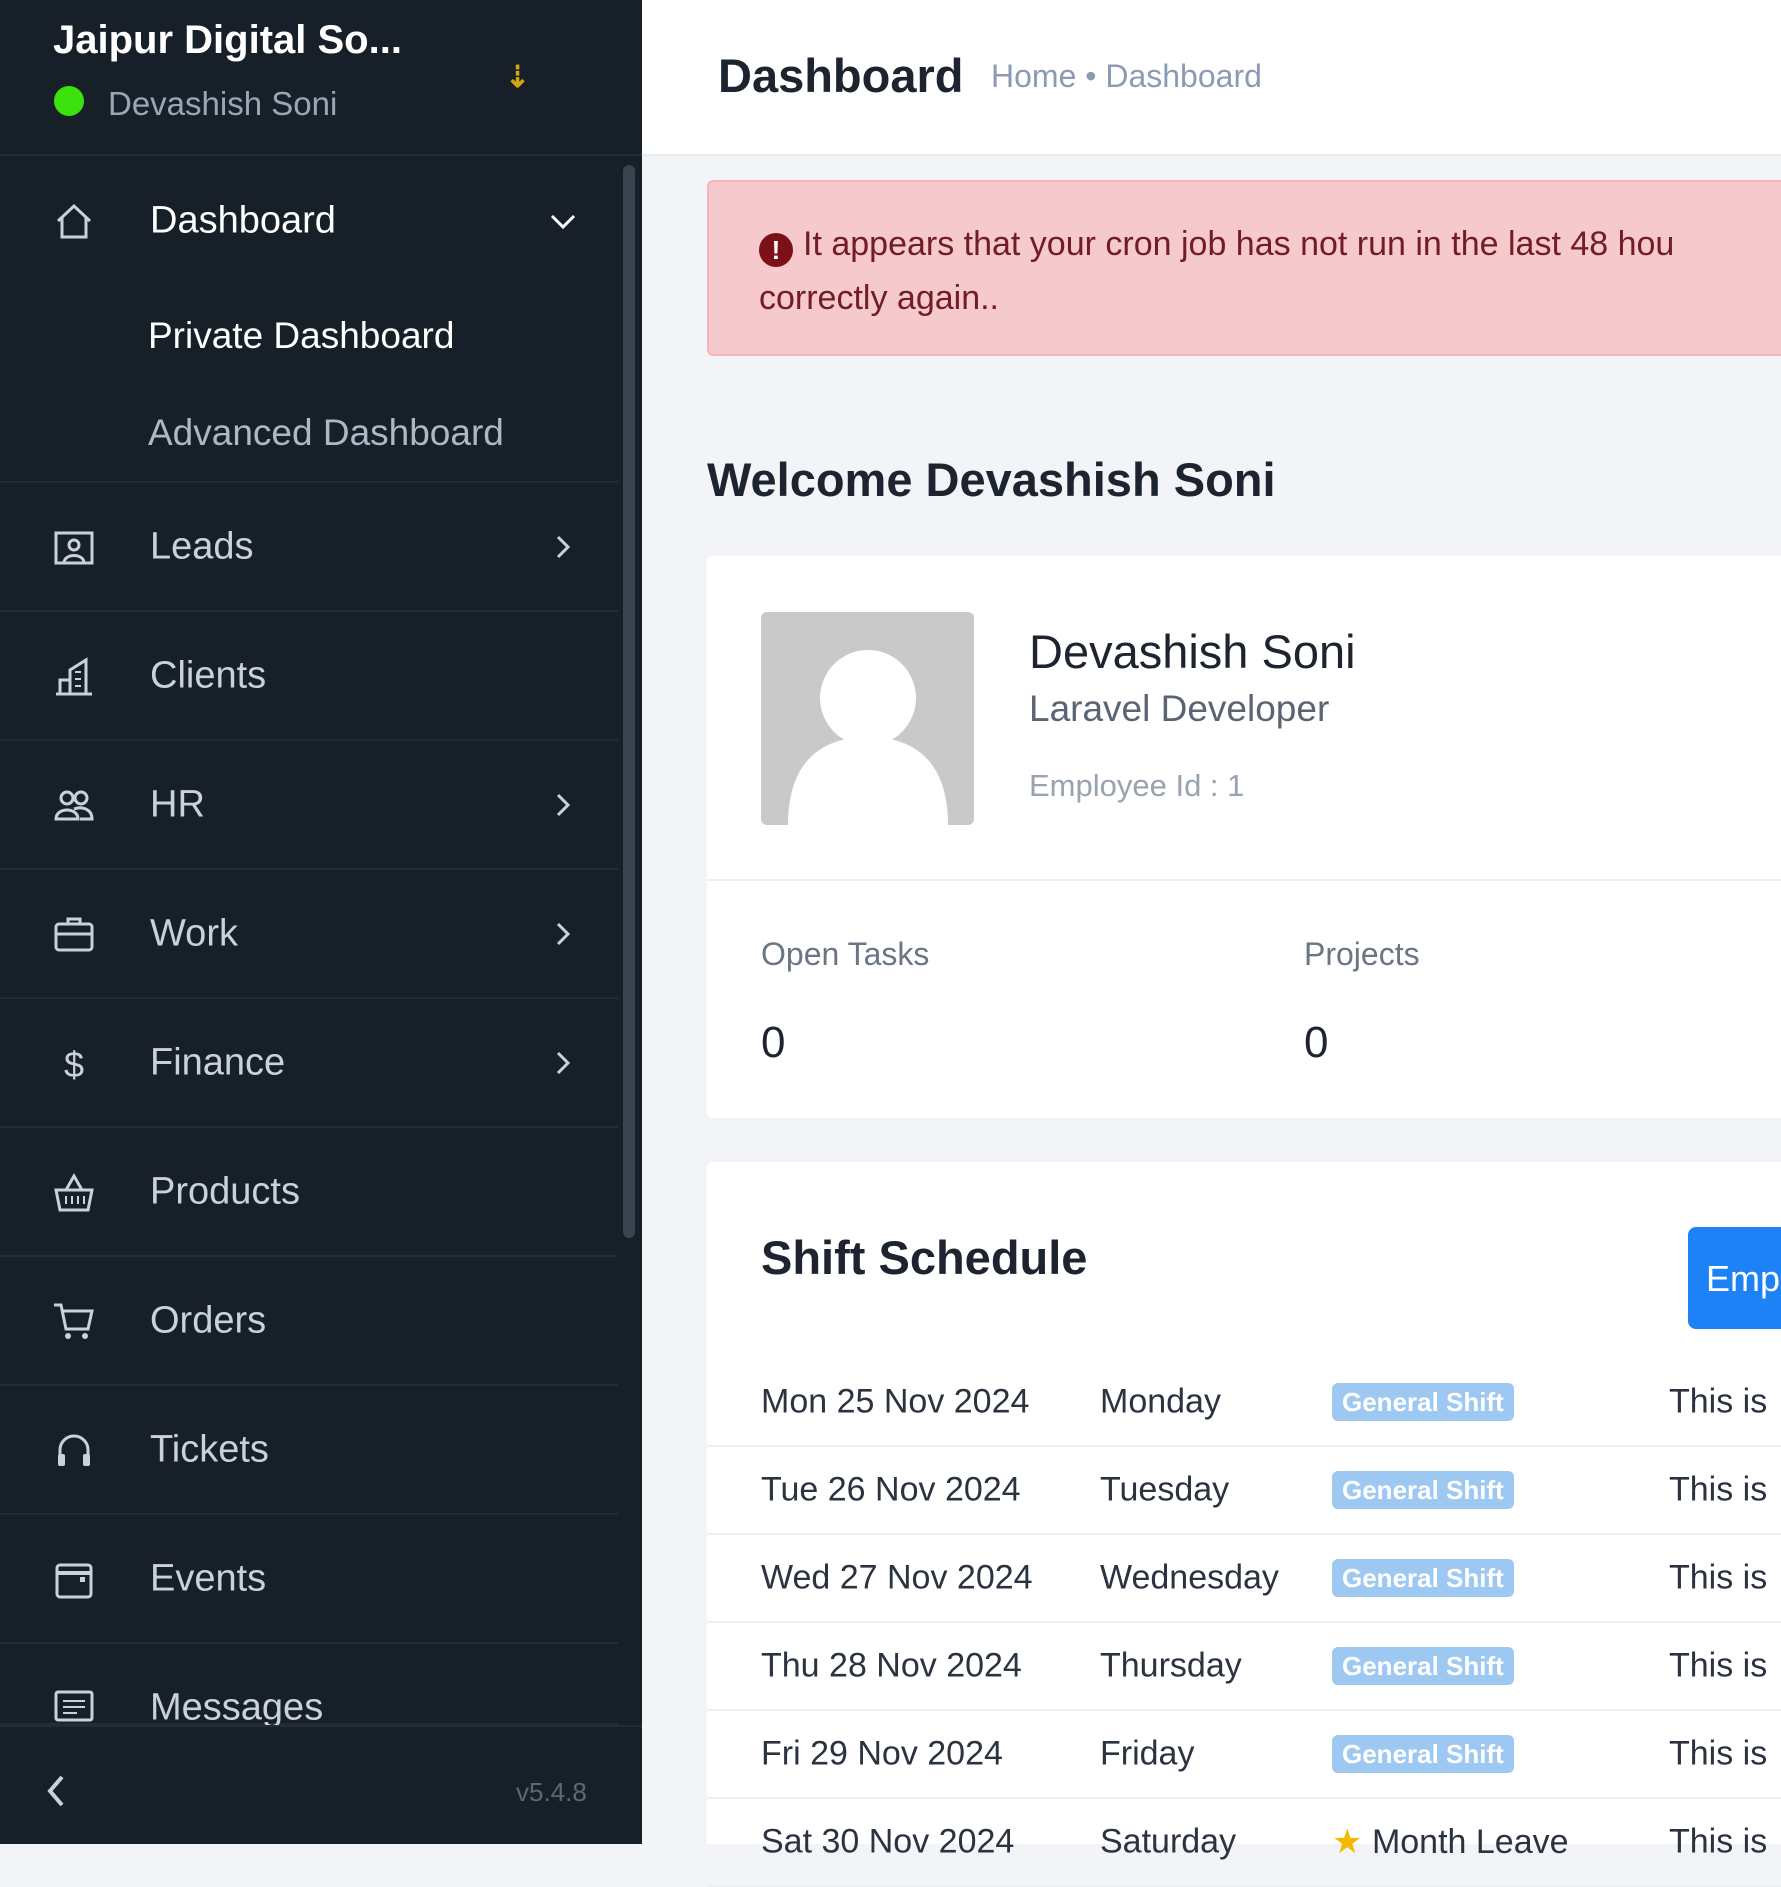 The height and width of the screenshot is (1887, 1781). Describe the element at coordinates (897, 1577) in the screenshot. I see `shift-date: Wed 27 Nov 2024` at that location.